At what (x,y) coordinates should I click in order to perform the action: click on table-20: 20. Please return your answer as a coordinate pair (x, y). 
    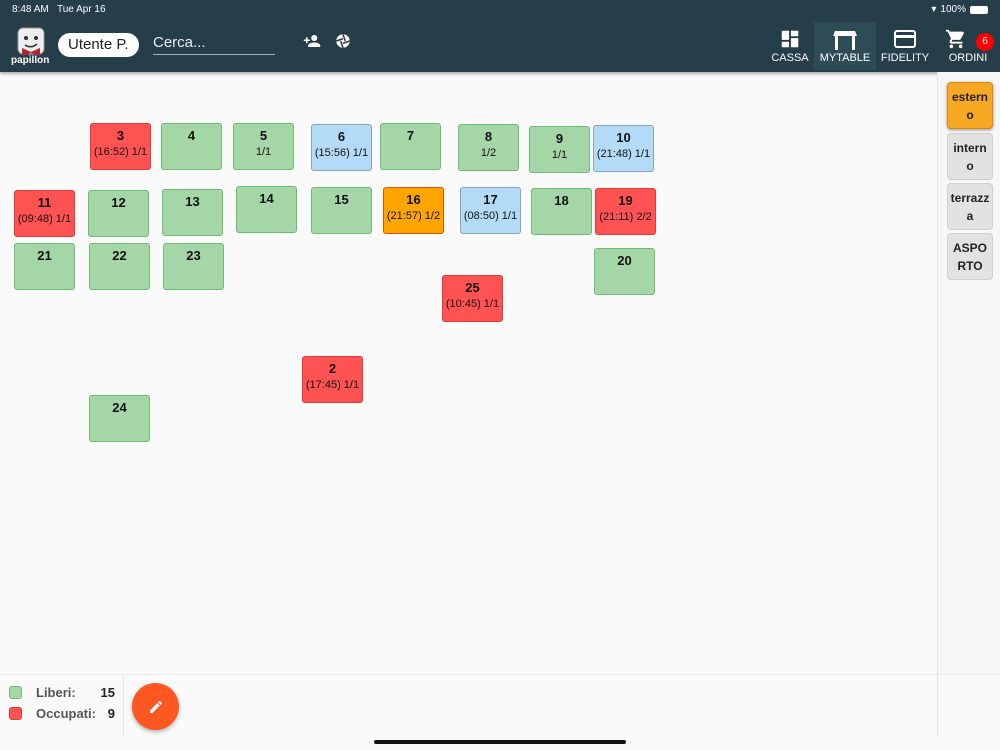
    Looking at the image, I should click on (624, 271).